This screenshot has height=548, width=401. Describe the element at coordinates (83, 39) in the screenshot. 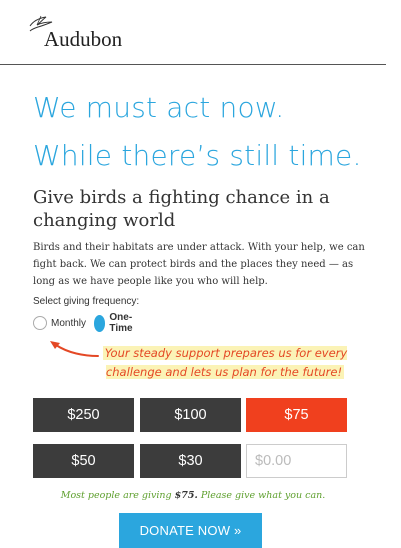

I see `brand-name: Audubon` at that location.